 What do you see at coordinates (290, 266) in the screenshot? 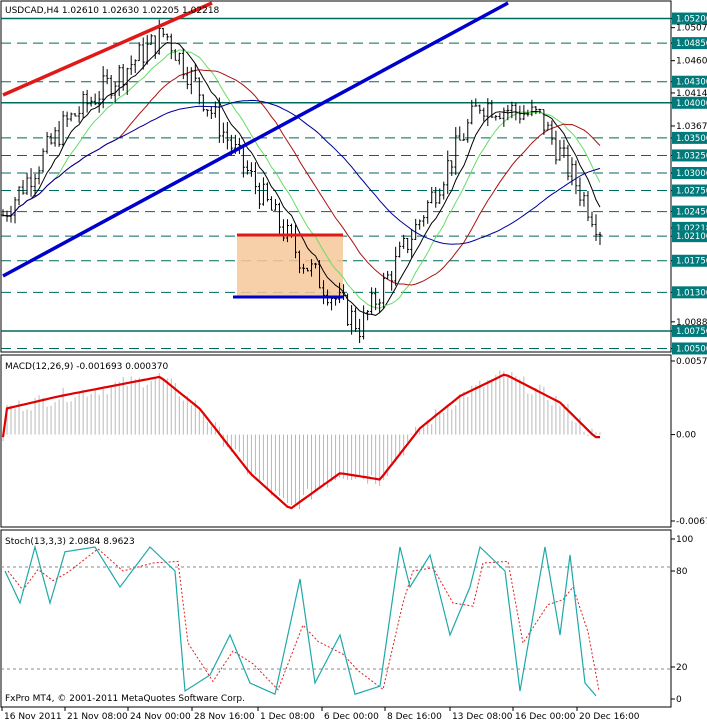
I see `consolidation-box` at bounding box center [290, 266].